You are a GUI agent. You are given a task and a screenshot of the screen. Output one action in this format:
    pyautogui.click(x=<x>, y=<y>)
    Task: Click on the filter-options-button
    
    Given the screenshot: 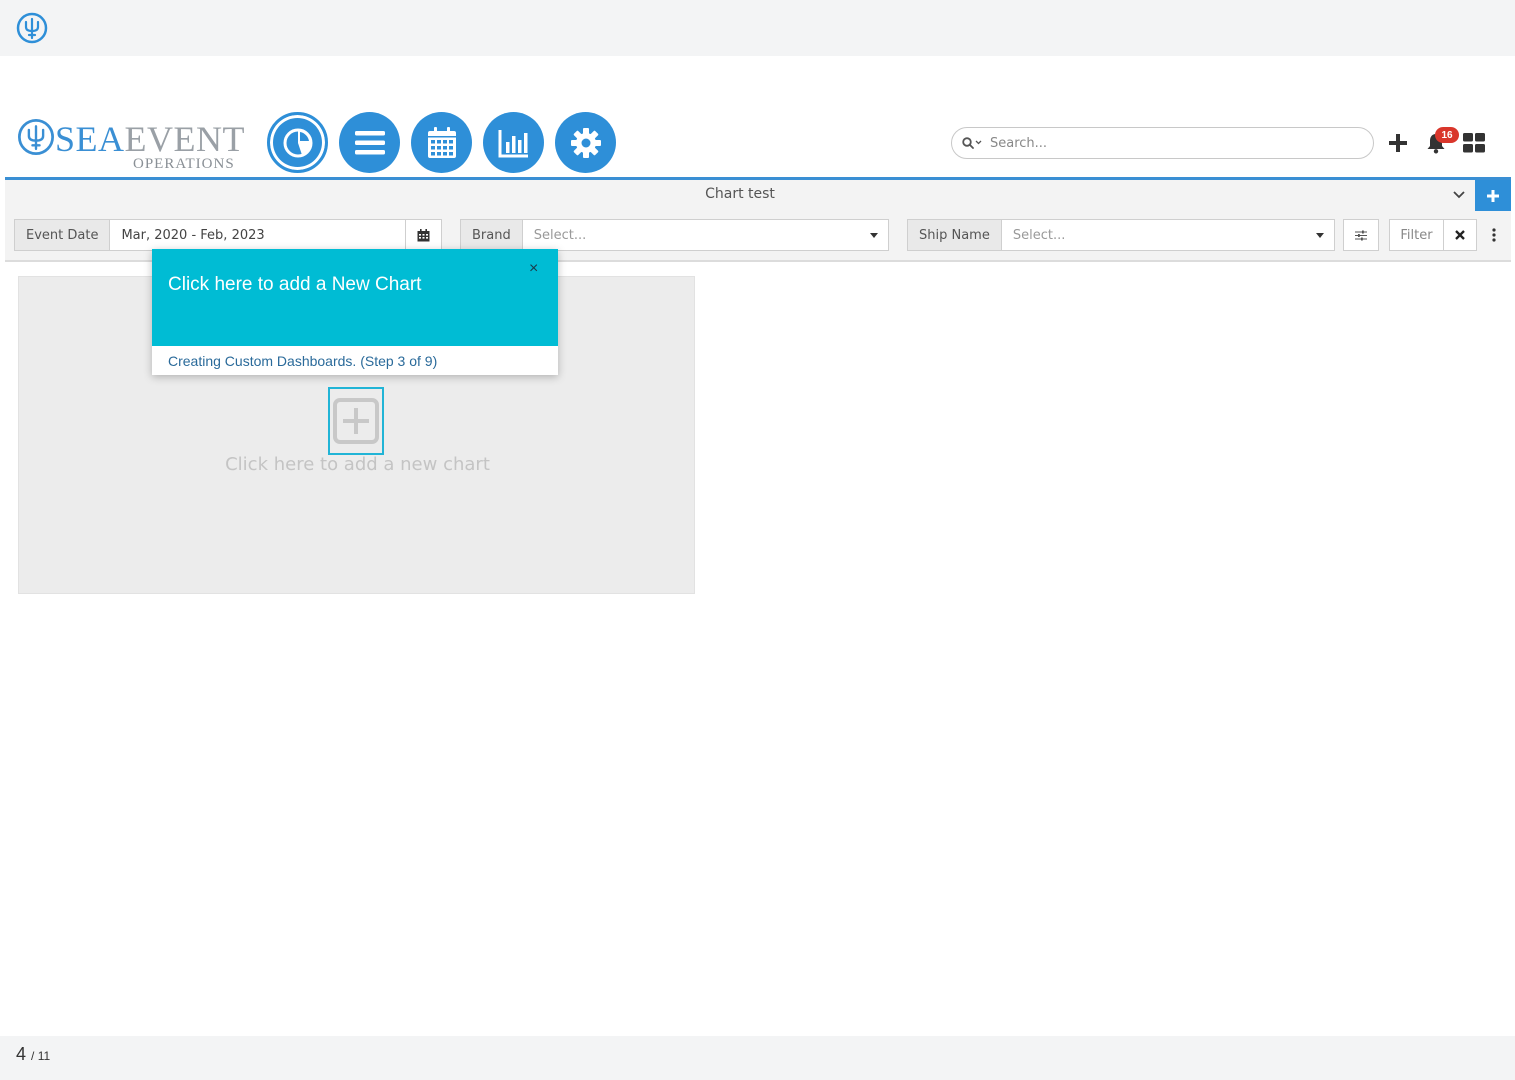 What is the action you would take?
    pyautogui.click(x=1361, y=235)
    